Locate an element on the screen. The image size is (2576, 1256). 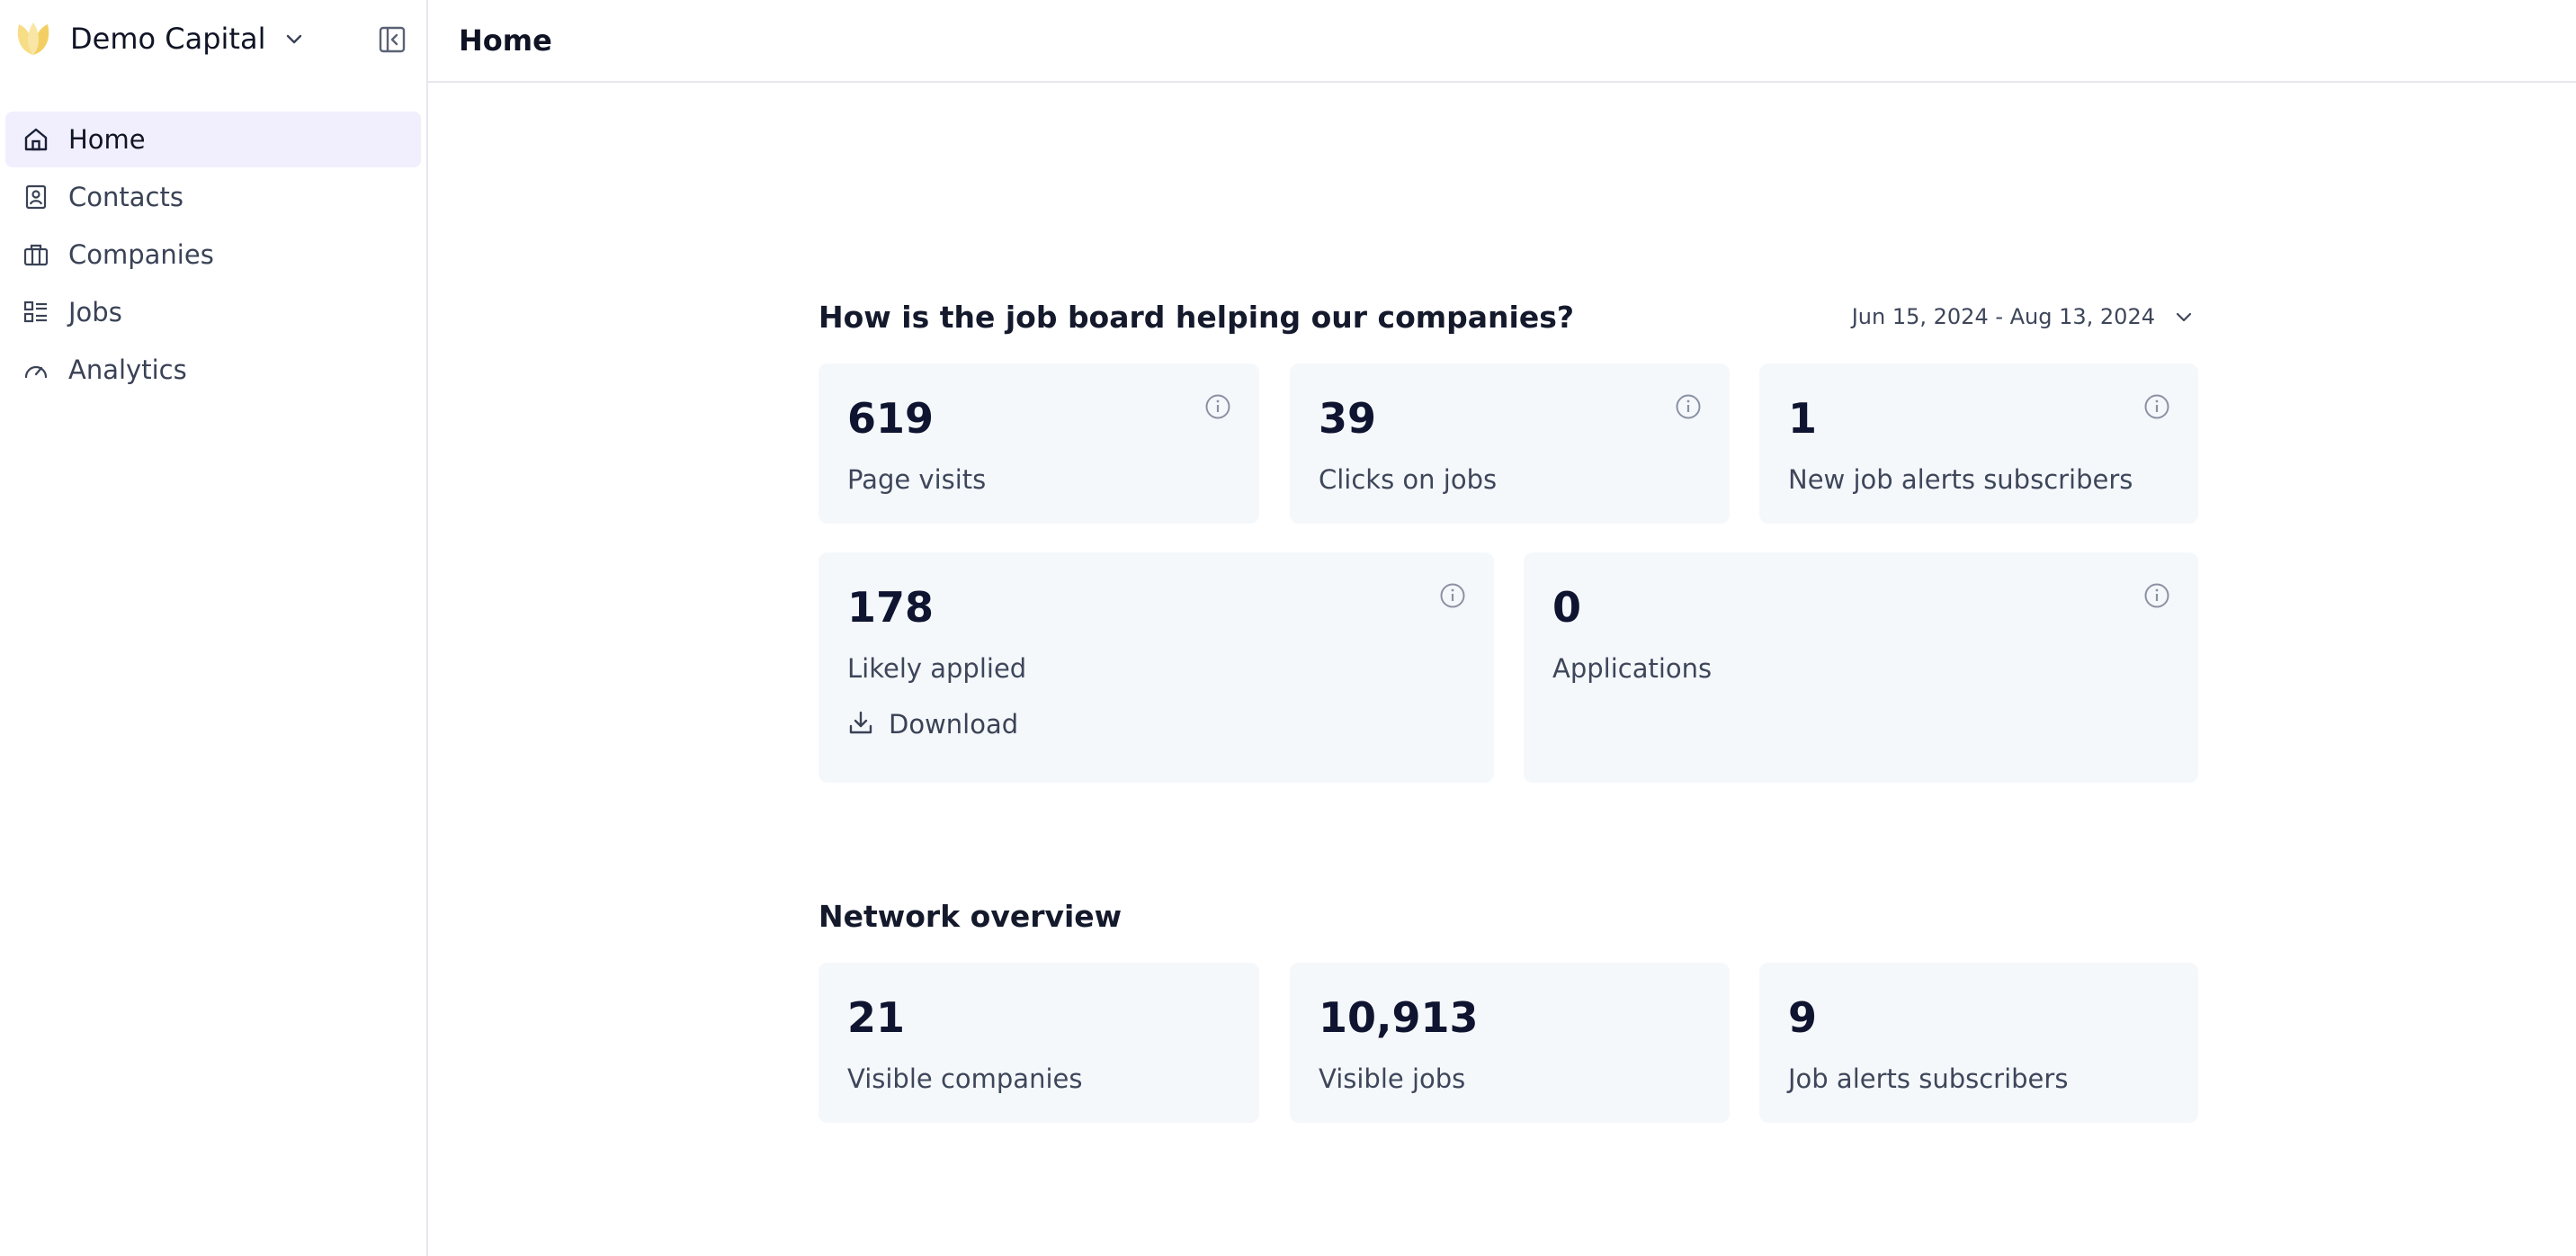
date-range-label: Jun 15, 2024 - Aug 13, 2024 is located at coordinates (2003, 316).